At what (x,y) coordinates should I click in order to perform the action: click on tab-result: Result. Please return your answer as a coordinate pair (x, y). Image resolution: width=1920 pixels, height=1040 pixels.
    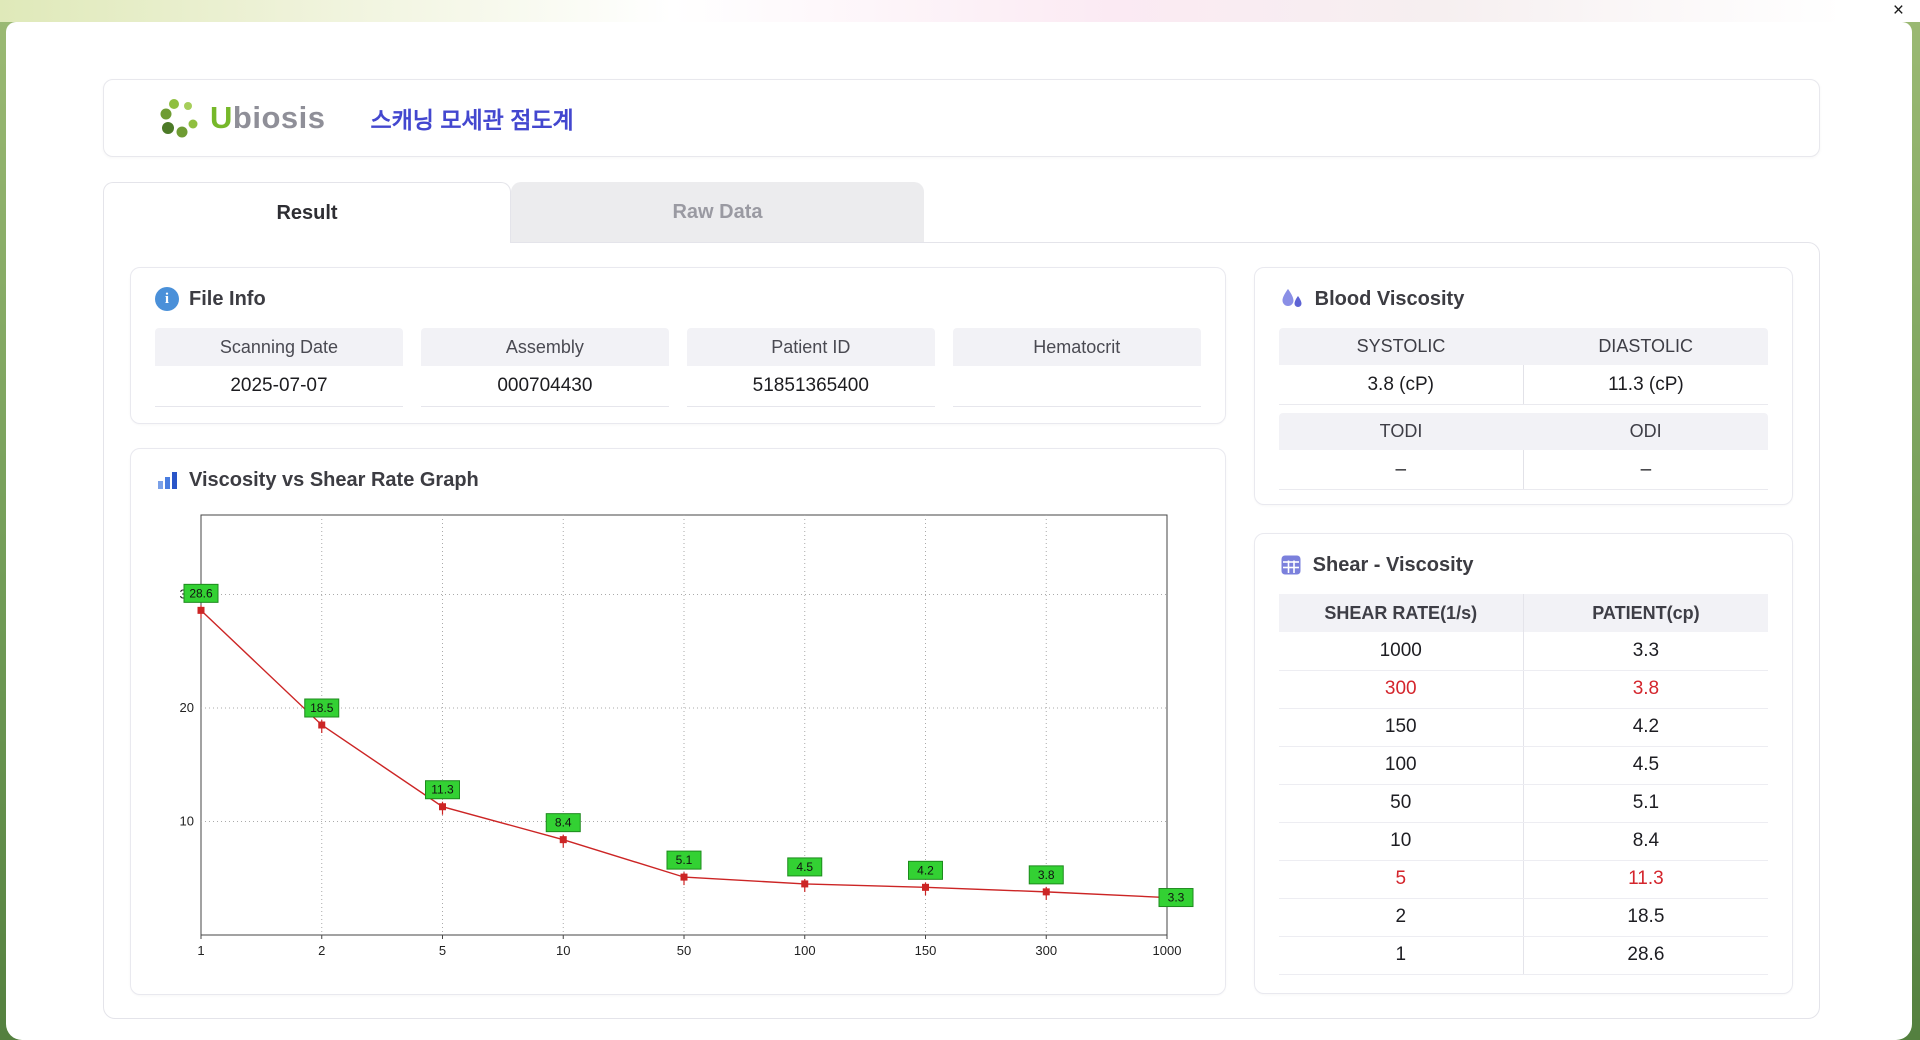
    Looking at the image, I should click on (307, 212).